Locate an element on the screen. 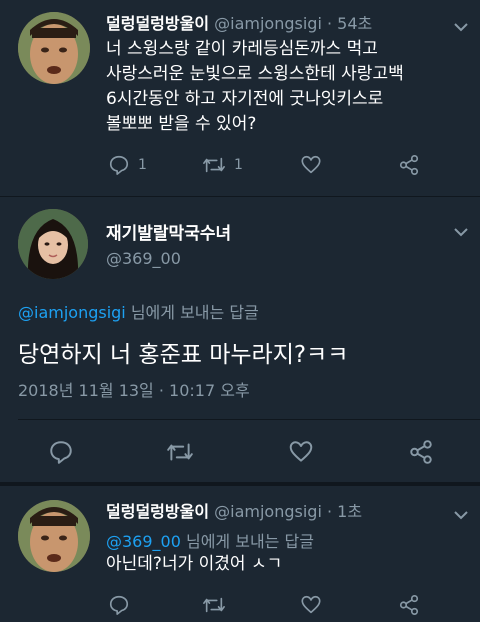  tweet-time: · 54초 is located at coordinates (349, 23).